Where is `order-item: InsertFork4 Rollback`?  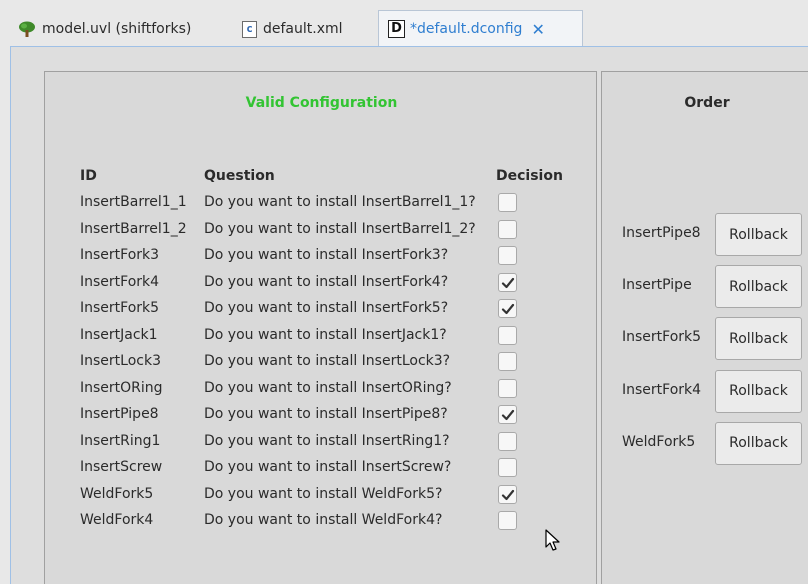 order-item: InsertFork4 Rollback is located at coordinates (705, 391).